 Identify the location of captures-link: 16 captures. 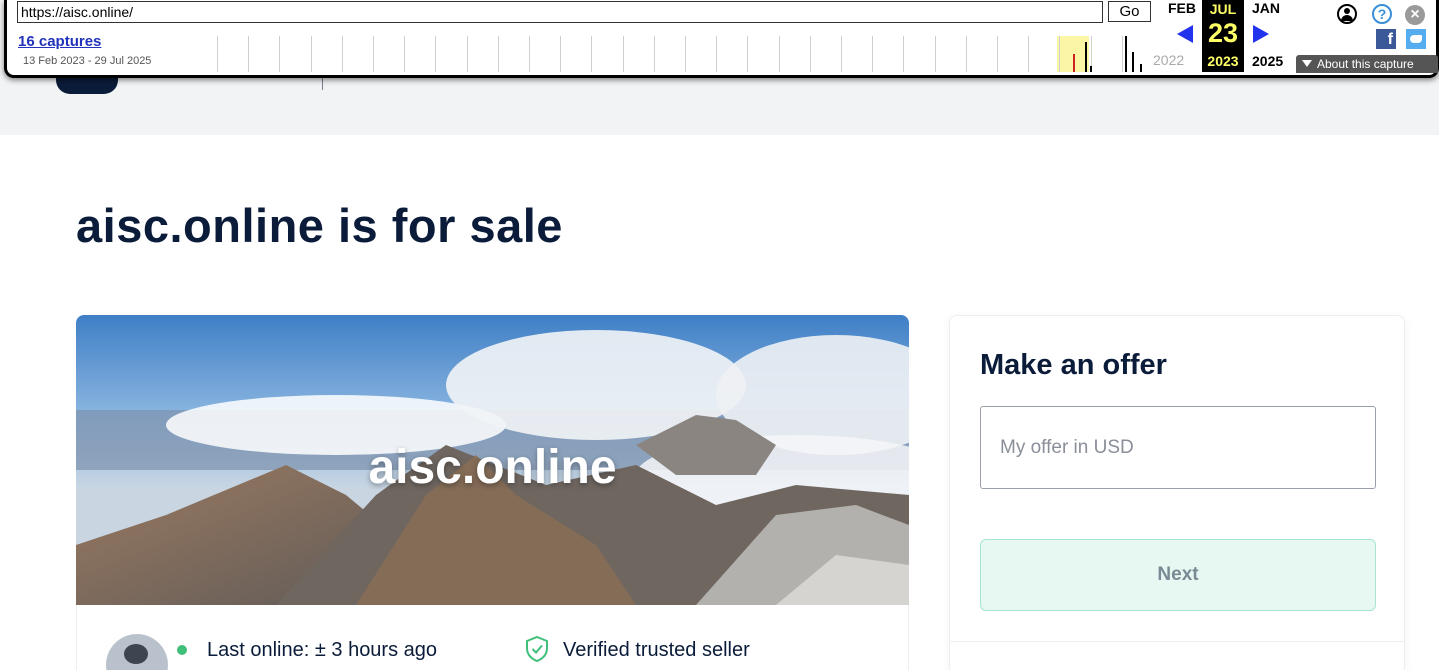
(59, 41).